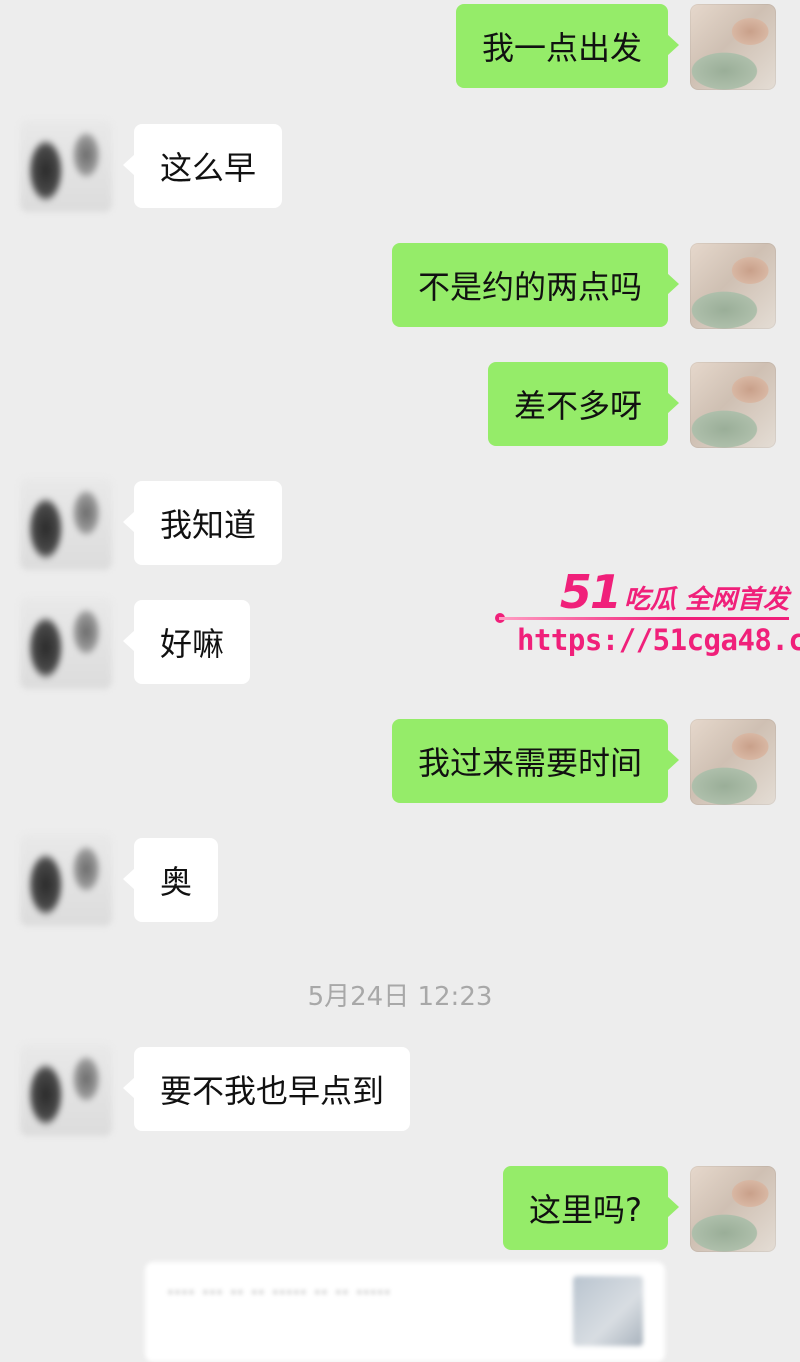  What do you see at coordinates (561, 48) in the screenshot?
I see `message-text: 我一点出发` at bounding box center [561, 48].